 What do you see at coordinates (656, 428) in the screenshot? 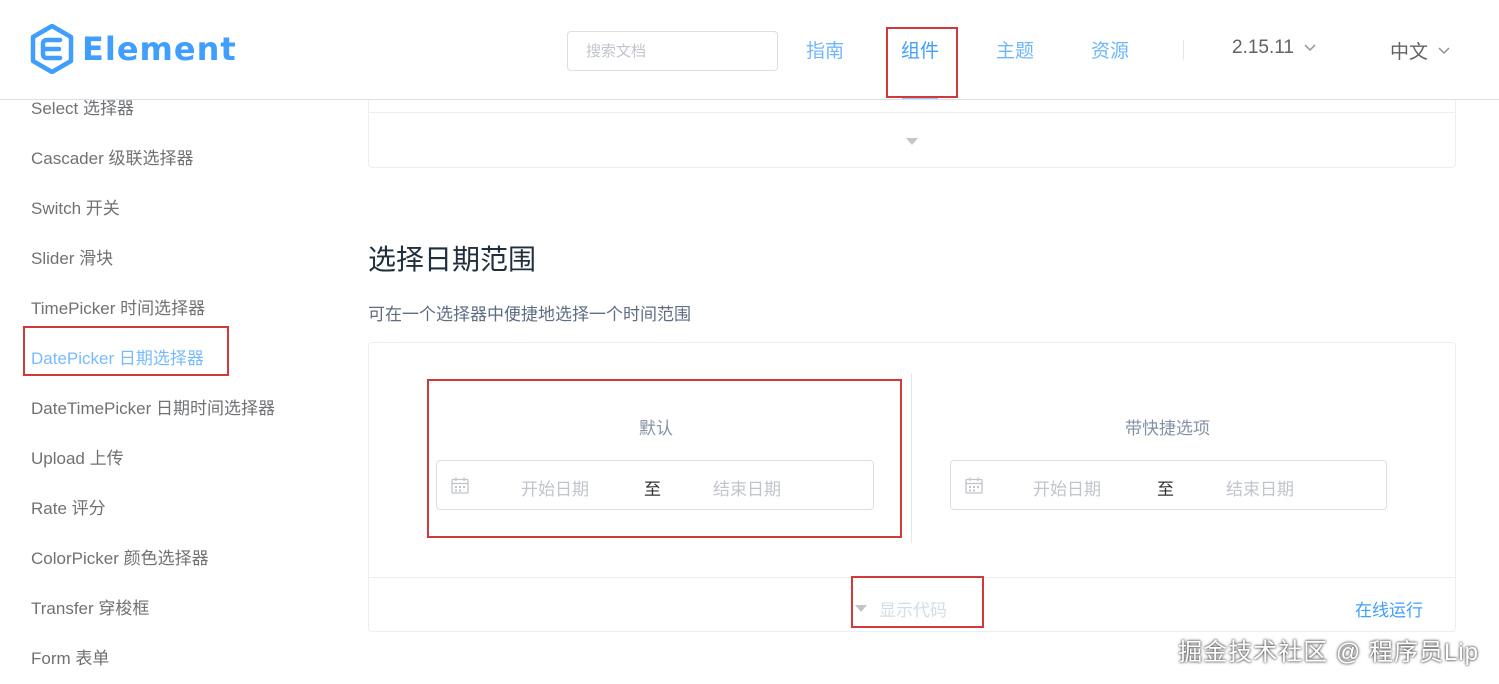
I see `demo-label-default: 默认` at bounding box center [656, 428].